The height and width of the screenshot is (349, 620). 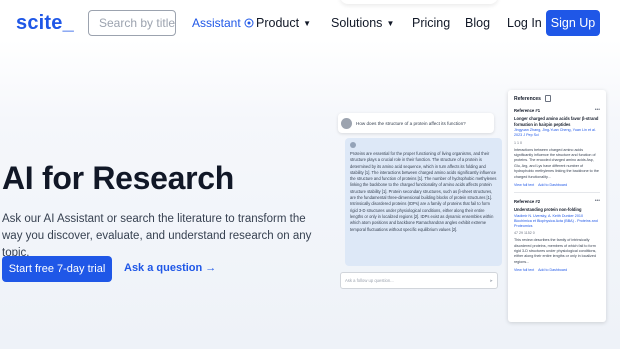 What do you see at coordinates (518, 142) in the screenshot?
I see `citation-stats: 1 1 0` at bounding box center [518, 142].